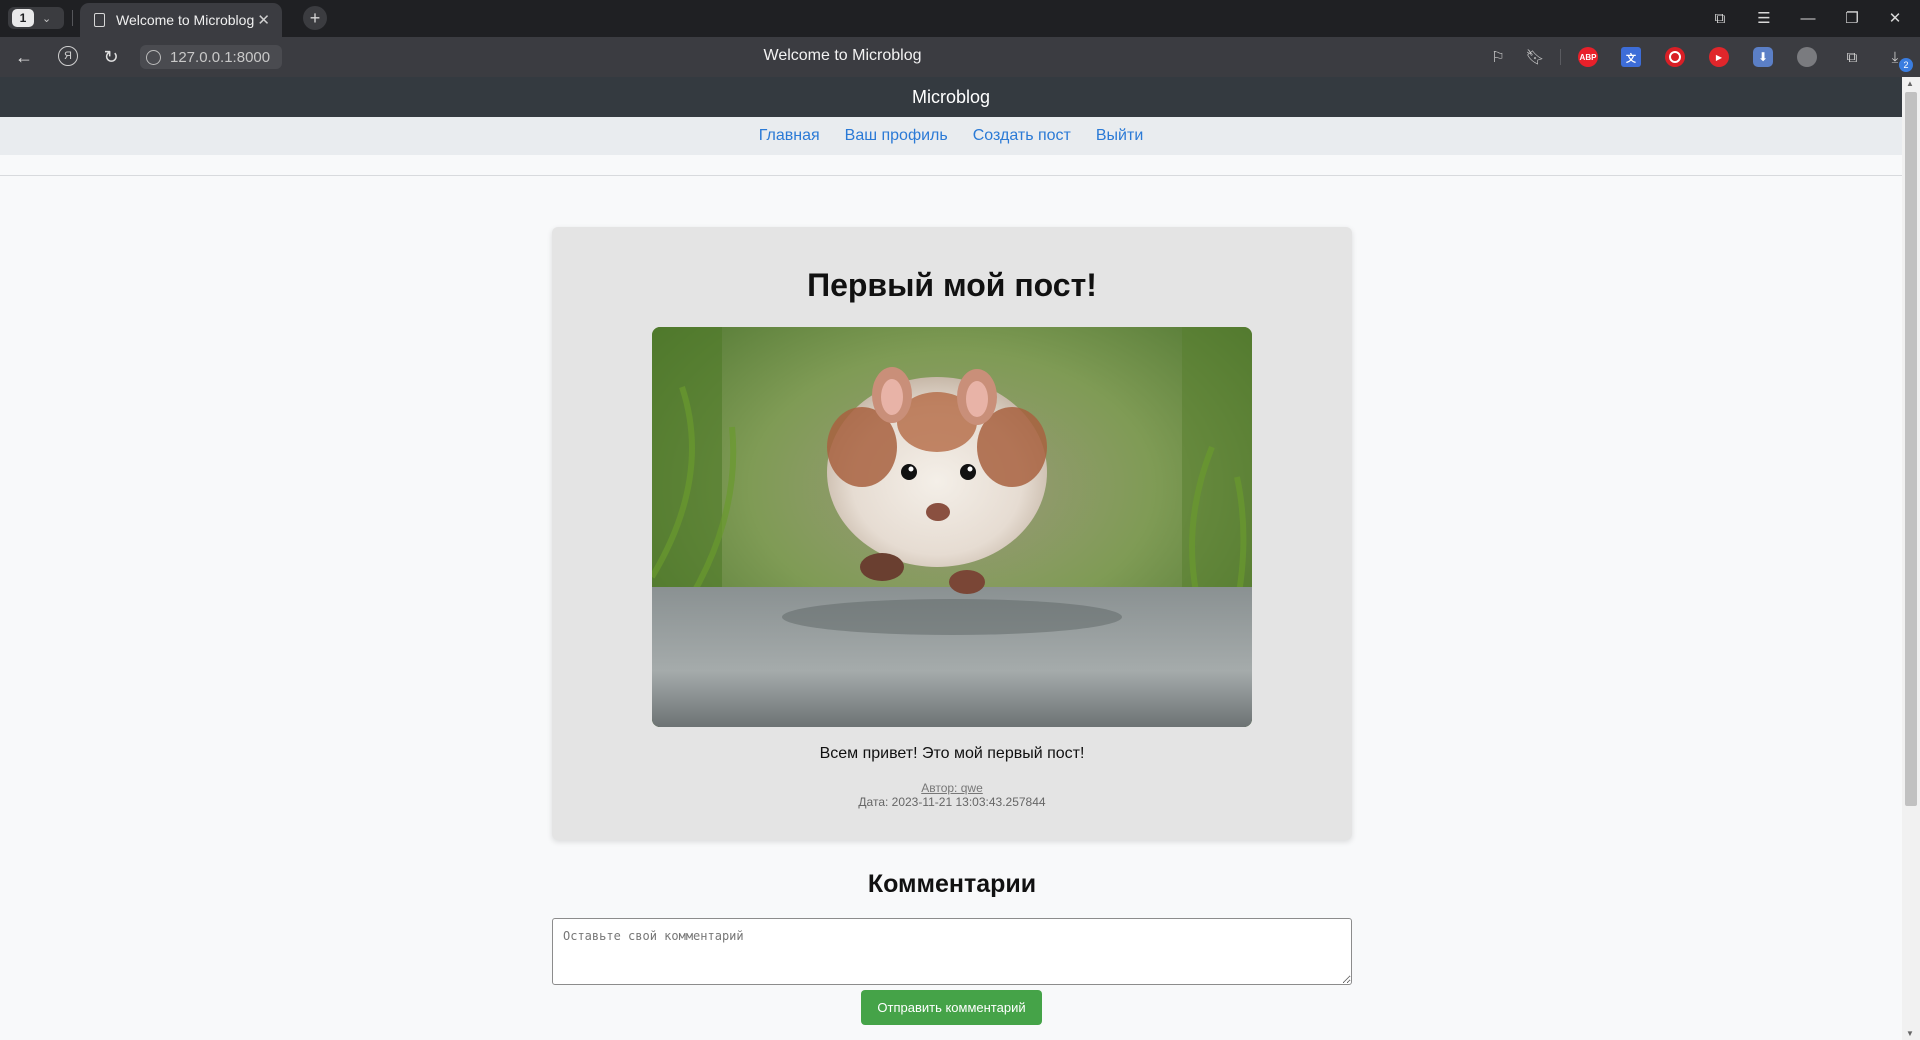  What do you see at coordinates (1895, 18) in the screenshot?
I see `close-window-button: ✕` at bounding box center [1895, 18].